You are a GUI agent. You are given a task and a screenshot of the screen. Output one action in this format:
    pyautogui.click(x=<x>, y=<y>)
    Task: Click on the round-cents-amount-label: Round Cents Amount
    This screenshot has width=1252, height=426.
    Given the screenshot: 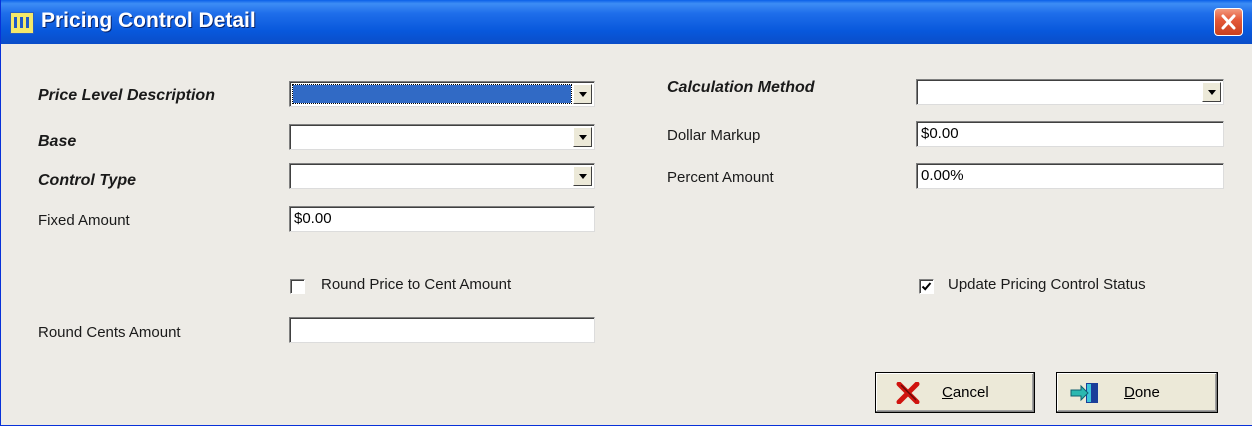 What is the action you would take?
    pyautogui.click(x=109, y=332)
    